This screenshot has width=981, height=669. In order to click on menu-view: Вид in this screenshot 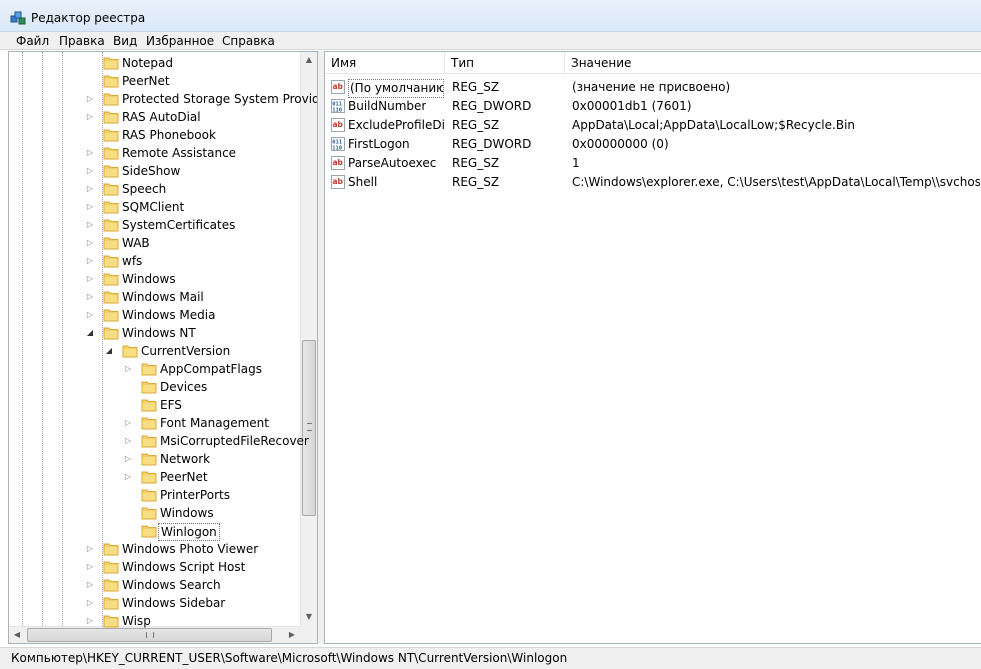, I will do `click(125, 41)`.